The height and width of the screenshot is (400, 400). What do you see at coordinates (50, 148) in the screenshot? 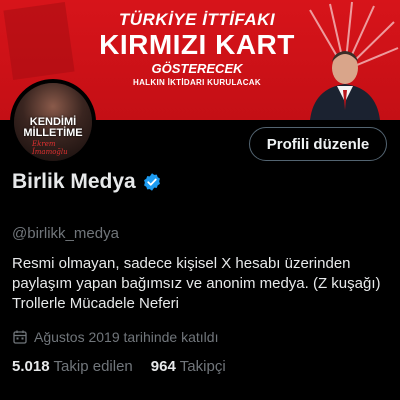
I see `avatar-signature: Ekrem İmamoğlu` at bounding box center [50, 148].